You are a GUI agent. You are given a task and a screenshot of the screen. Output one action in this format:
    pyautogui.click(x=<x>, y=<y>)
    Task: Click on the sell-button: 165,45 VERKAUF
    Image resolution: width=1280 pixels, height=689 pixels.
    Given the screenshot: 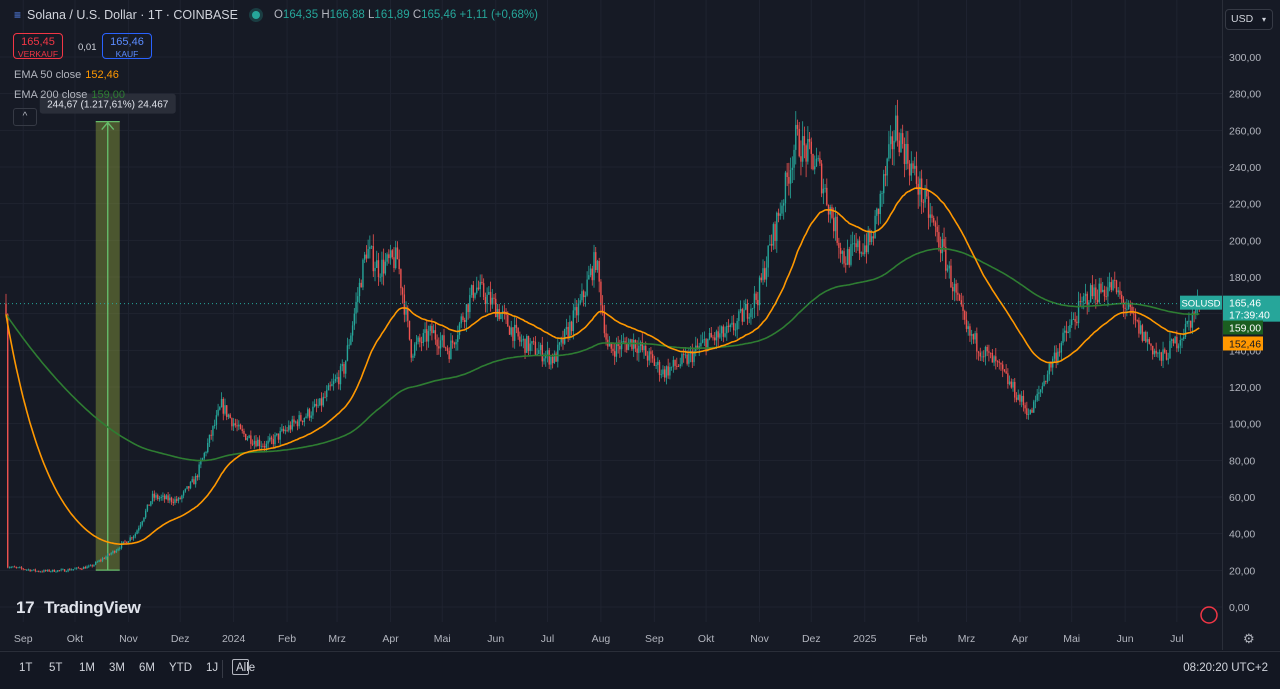 What is the action you would take?
    pyautogui.click(x=38, y=46)
    